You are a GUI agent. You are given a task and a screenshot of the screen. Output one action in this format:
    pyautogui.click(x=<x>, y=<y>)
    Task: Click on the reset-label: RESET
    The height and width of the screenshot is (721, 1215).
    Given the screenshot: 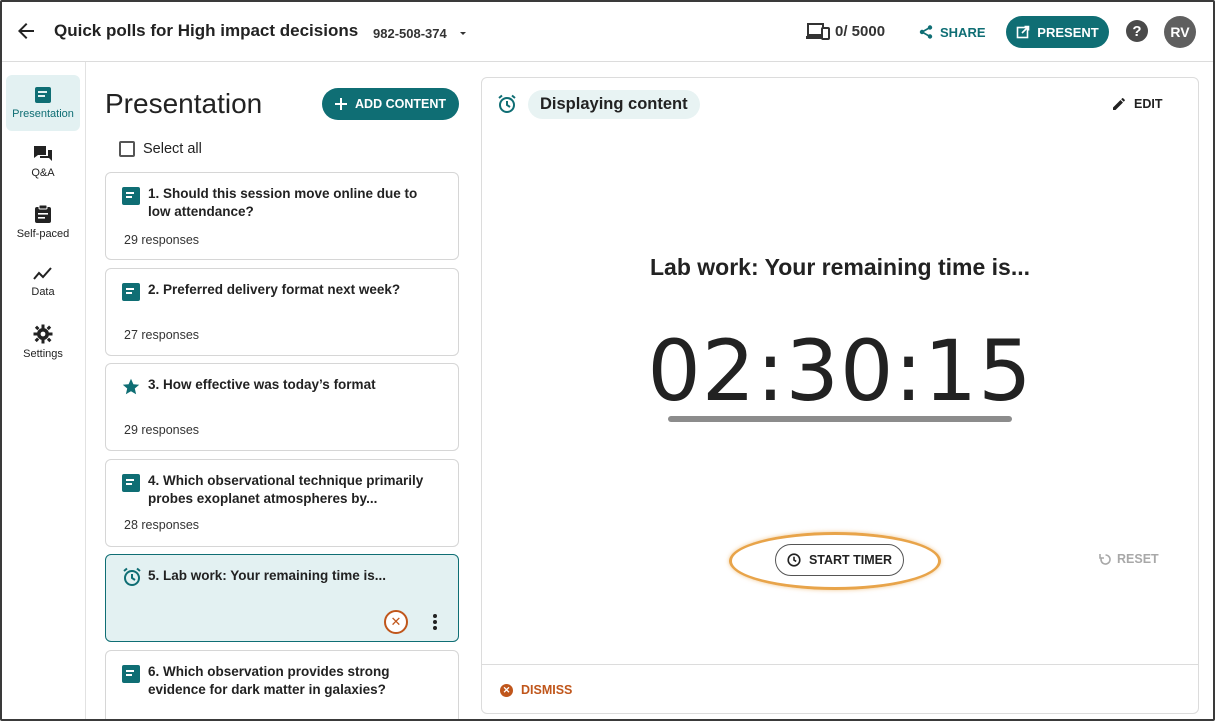 What is the action you would take?
    pyautogui.click(x=1138, y=559)
    